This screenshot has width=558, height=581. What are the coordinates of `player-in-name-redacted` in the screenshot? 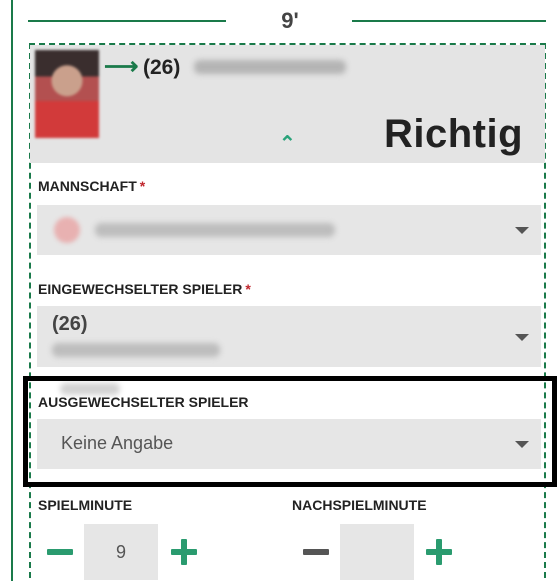 It's located at (136, 350).